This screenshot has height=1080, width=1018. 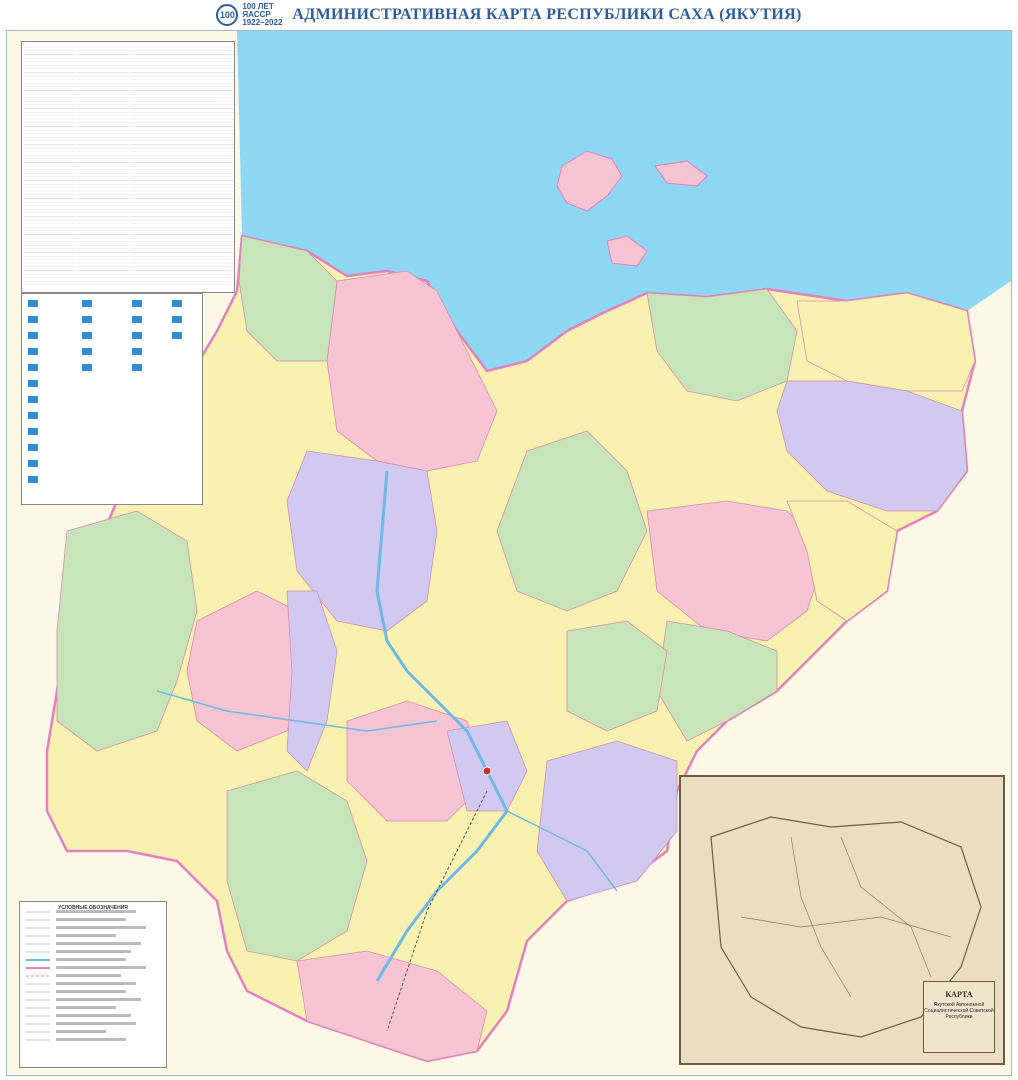 What do you see at coordinates (959, 994) in the screenshot?
I see `cartouche-title: КАРТА` at bounding box center [959, 994].